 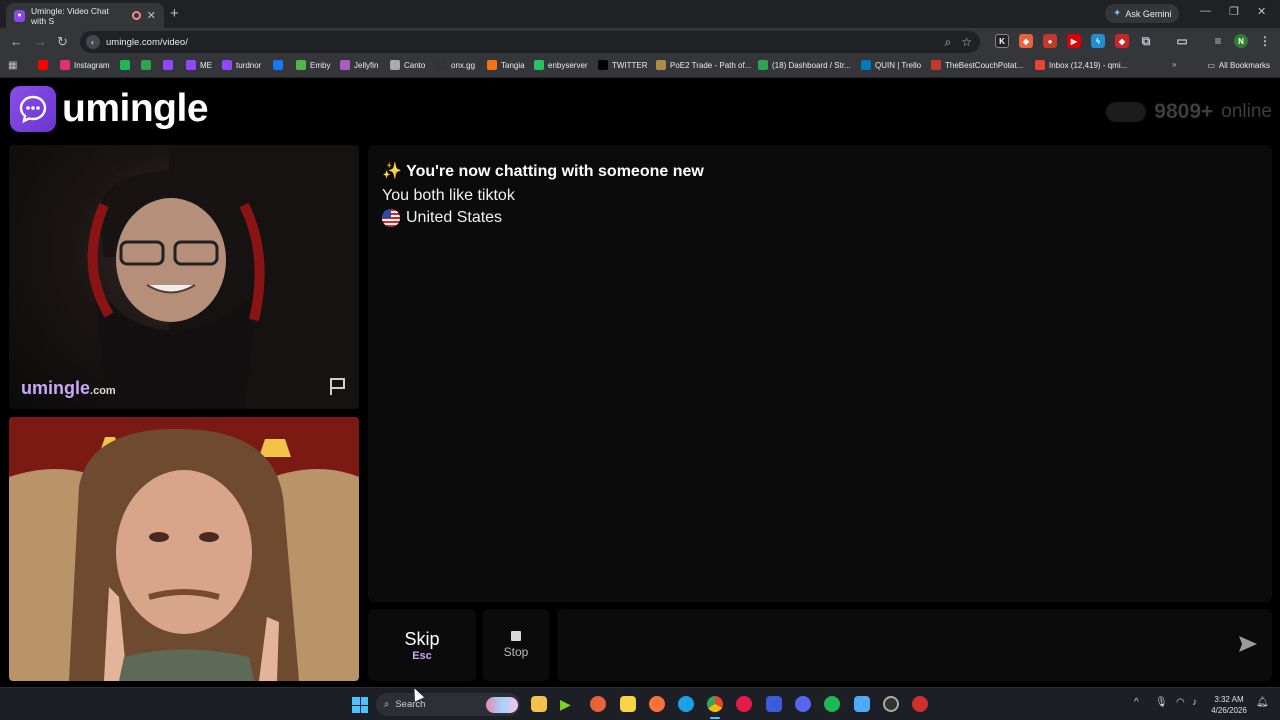 I want to click on extension-k-icon: K, so click(x=1002, y=41).